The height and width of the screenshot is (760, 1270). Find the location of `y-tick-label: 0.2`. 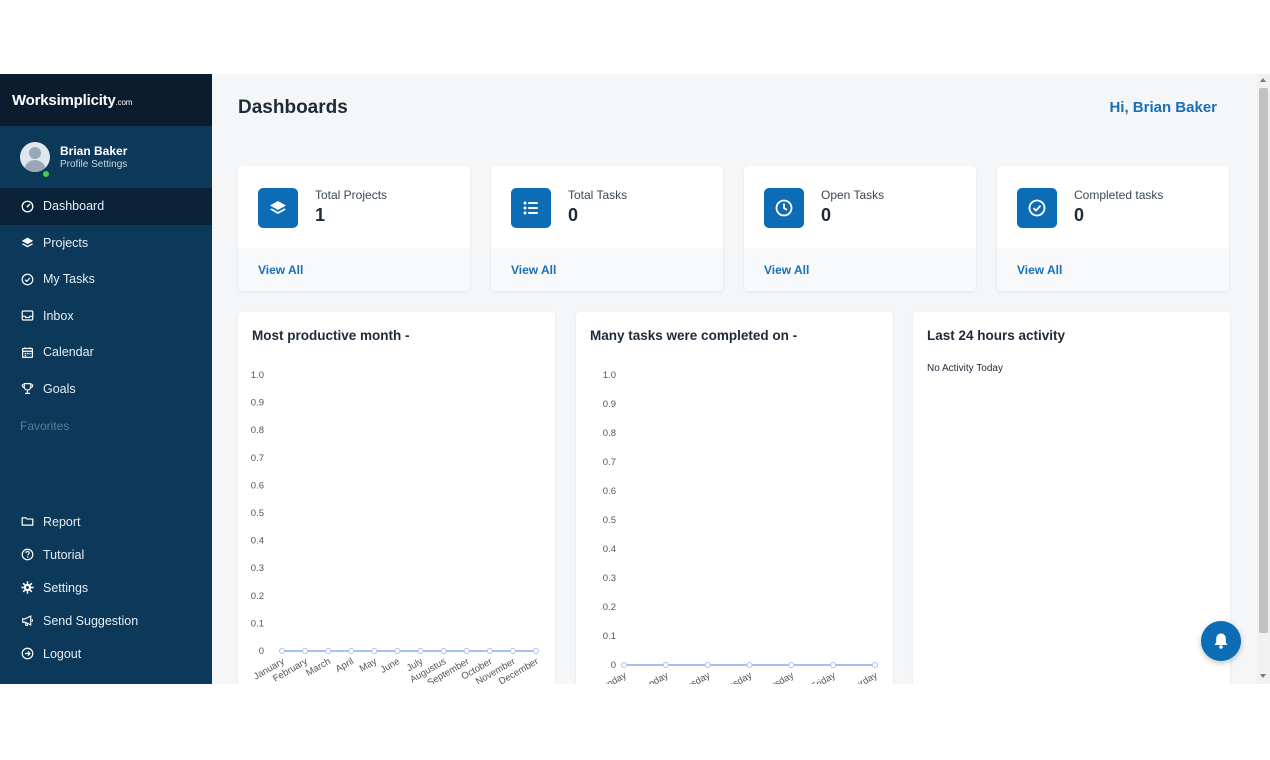

y-tick-label: 0.2 is located at coordinates (609, 607).